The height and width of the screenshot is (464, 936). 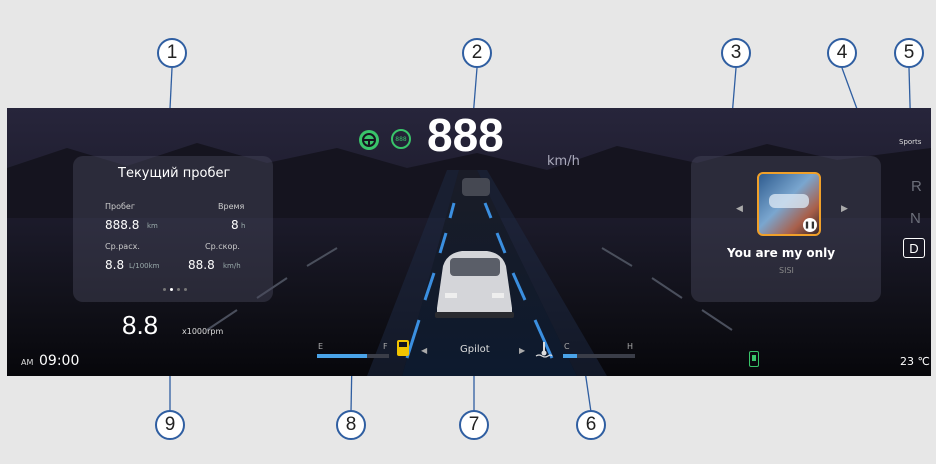 What do you see at coordinates (115, 265) in the screenshot?
I see `trip-consumption-value: 8.8` at bounding box center [115, 265].